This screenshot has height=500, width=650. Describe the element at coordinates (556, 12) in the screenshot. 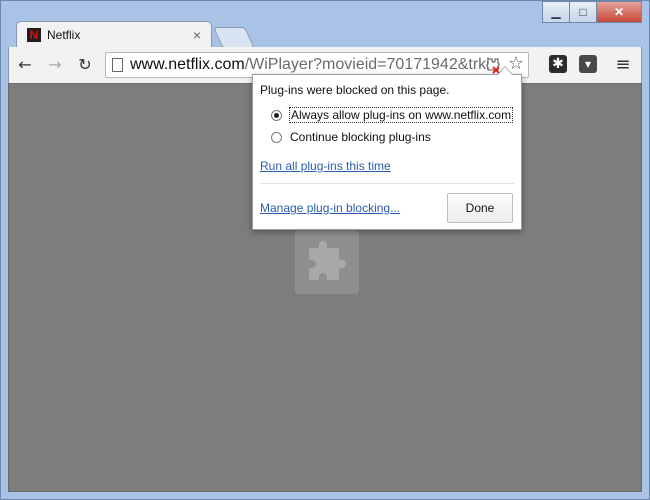

I see `minimize-button: ▁` at that location.